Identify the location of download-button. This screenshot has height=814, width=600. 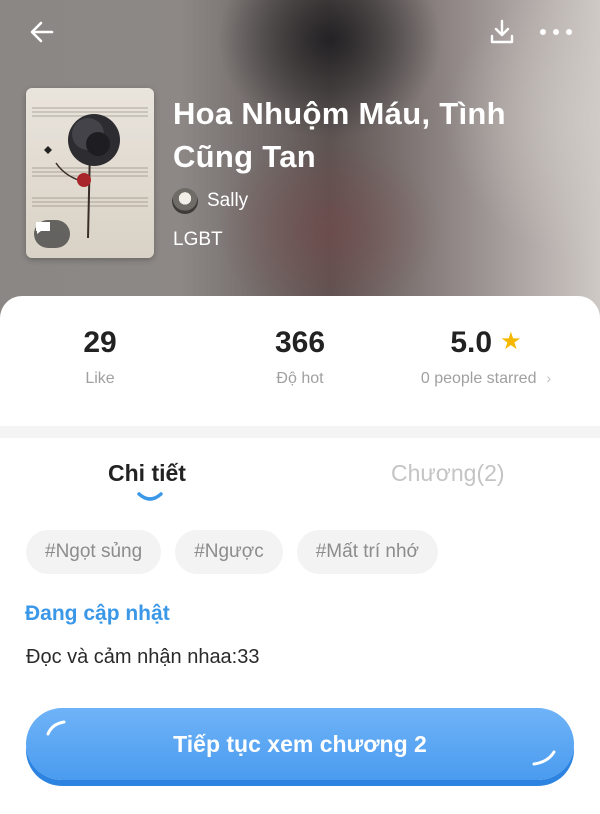
(502, 32).